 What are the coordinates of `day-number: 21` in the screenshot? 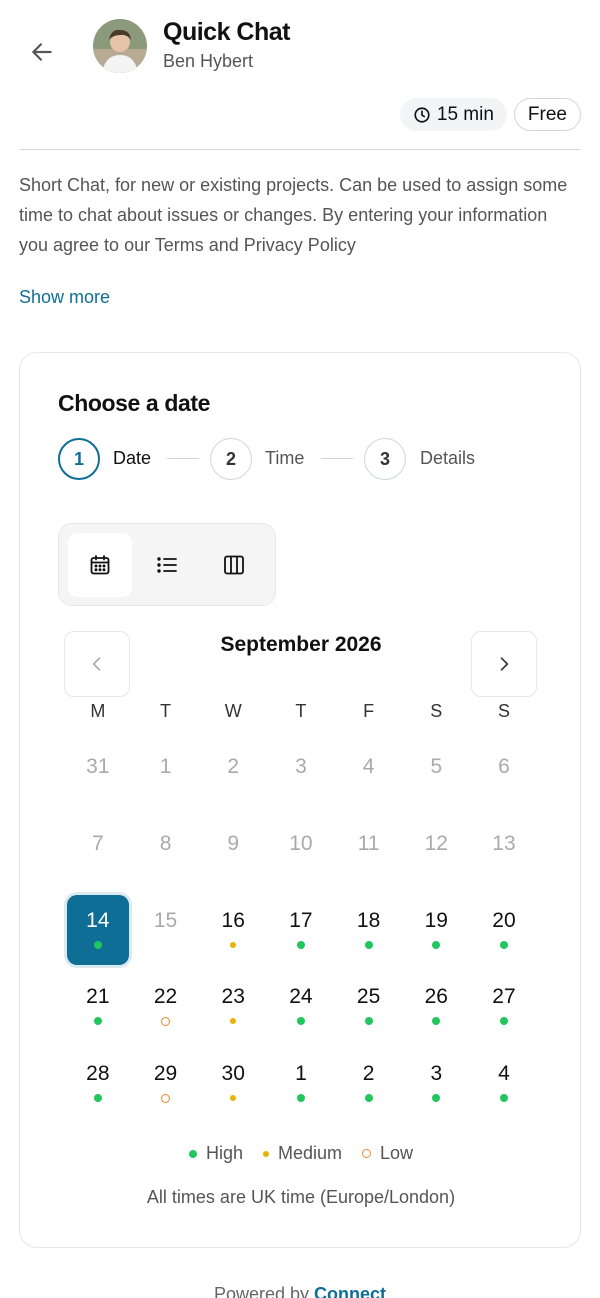 It's located at (98, 997).